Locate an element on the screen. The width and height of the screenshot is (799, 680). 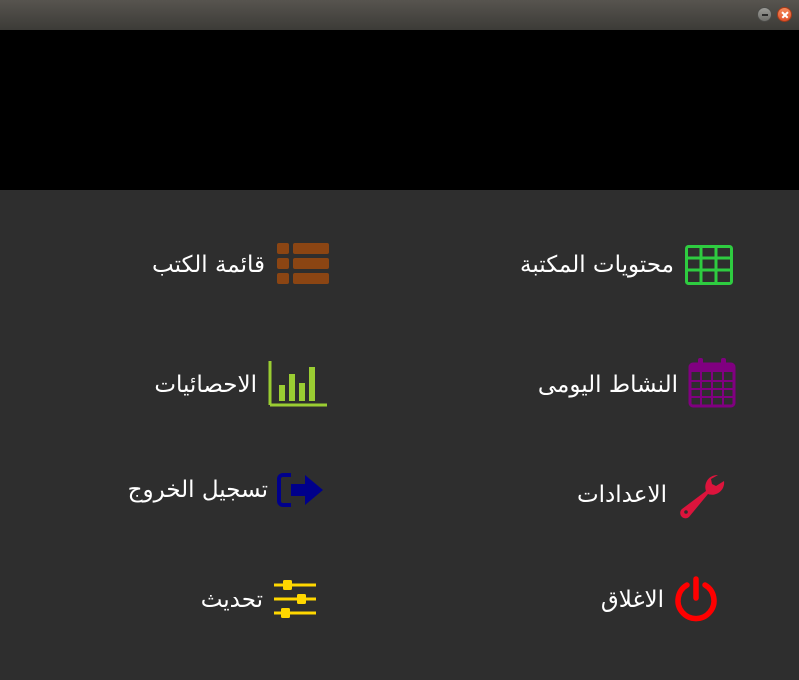
menu-item-statistics: الاحصائيات is located at coordinates (227, 385).